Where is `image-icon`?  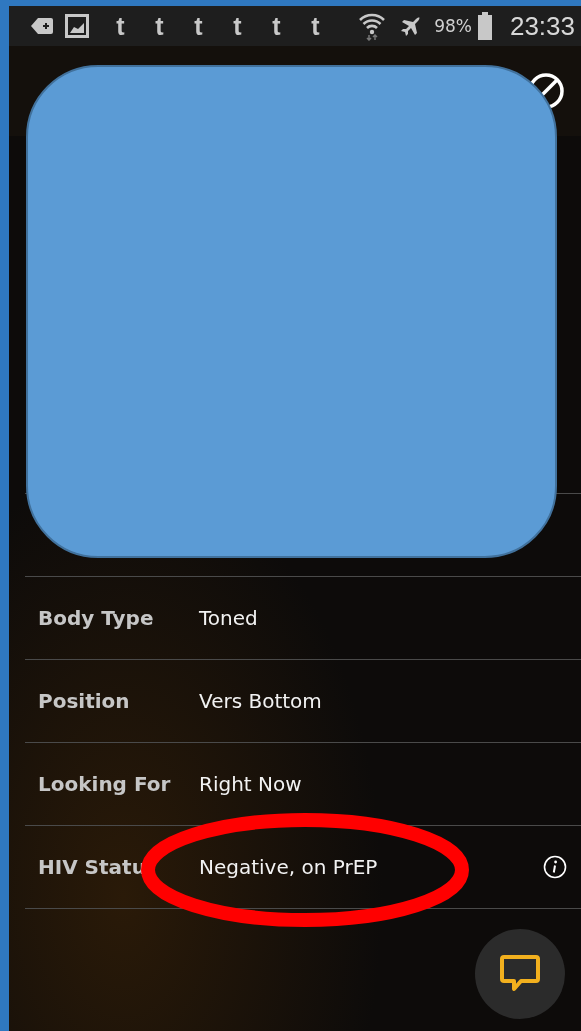
image-icon is located at coordinates (77, 26).